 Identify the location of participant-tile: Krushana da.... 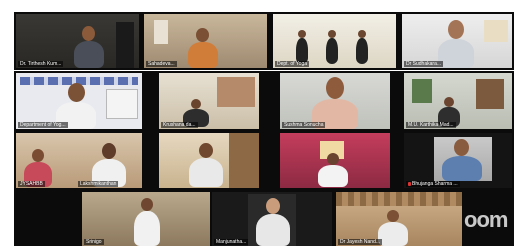
(209, 101).